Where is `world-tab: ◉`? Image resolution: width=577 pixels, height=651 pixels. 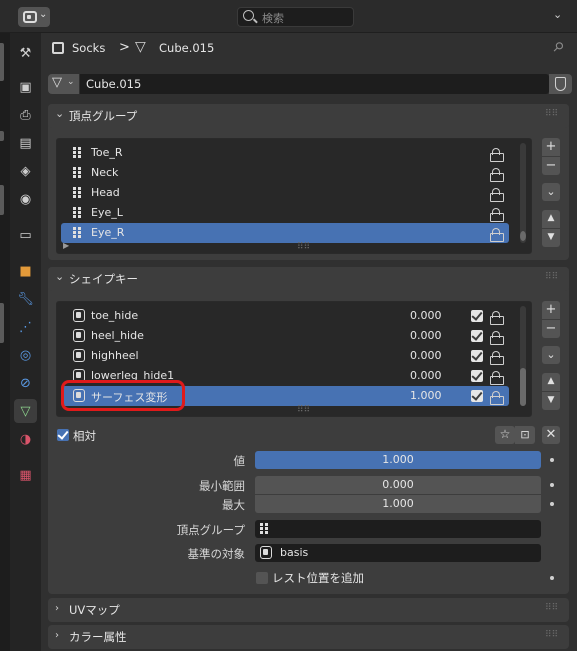
world-tab: ◉ is located at coordinates (25, 199).